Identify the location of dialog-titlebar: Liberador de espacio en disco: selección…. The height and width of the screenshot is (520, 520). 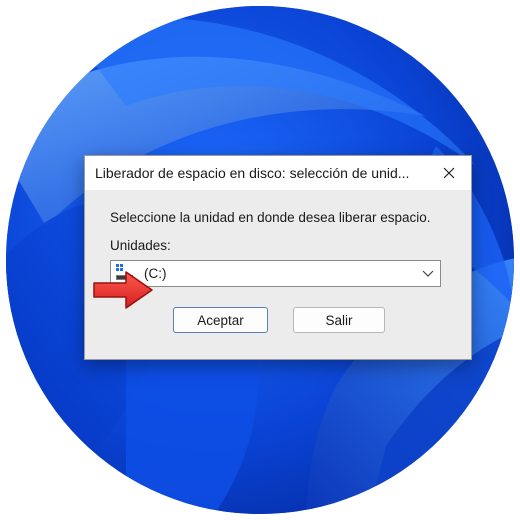
(278, 173).